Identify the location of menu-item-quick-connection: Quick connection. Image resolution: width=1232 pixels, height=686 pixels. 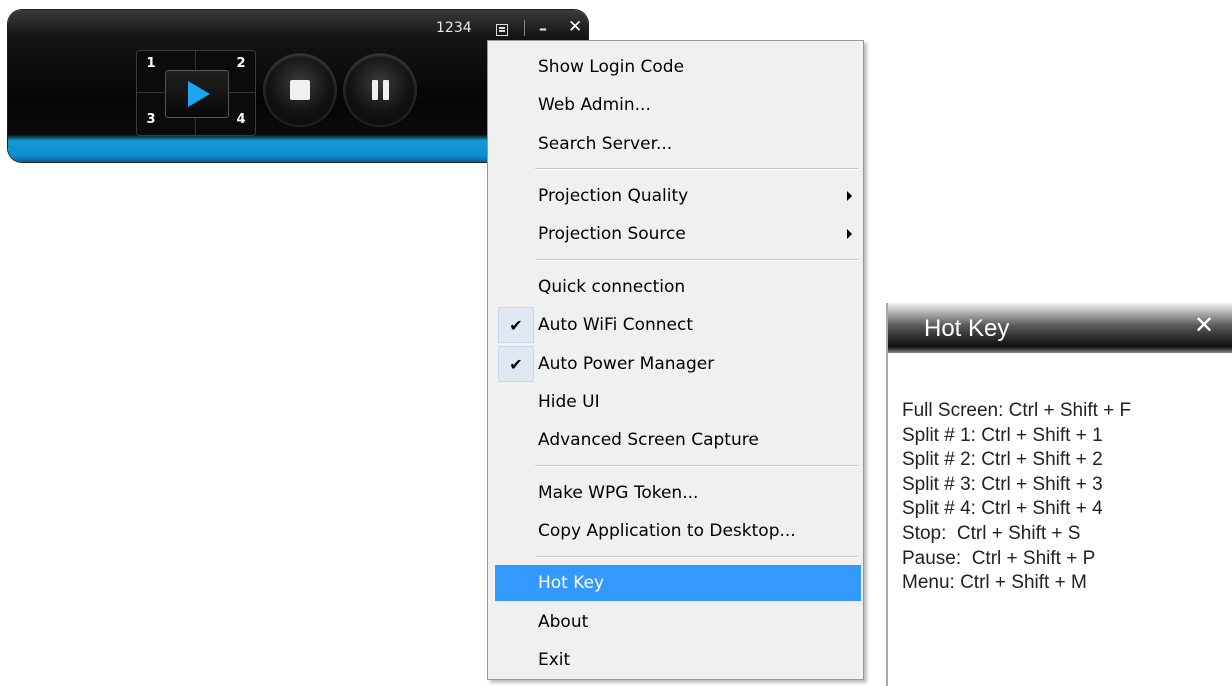
(675, 287).